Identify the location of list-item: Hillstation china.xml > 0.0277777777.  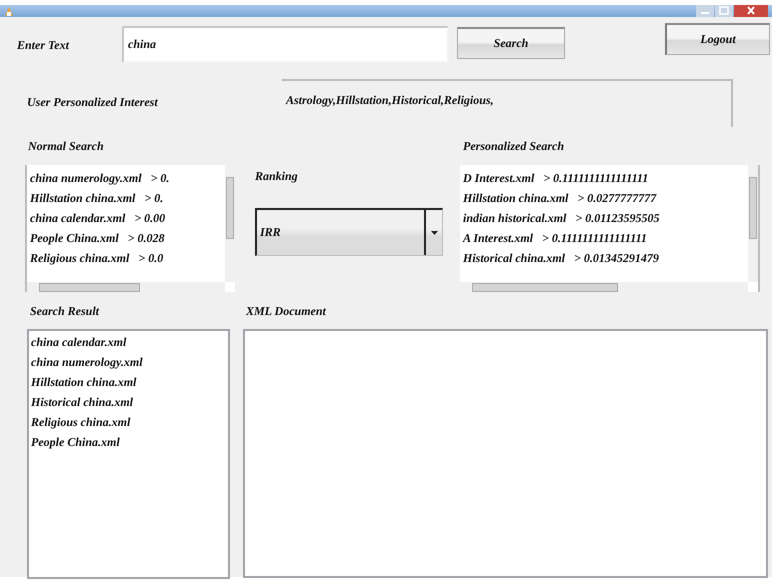
(605, 198).